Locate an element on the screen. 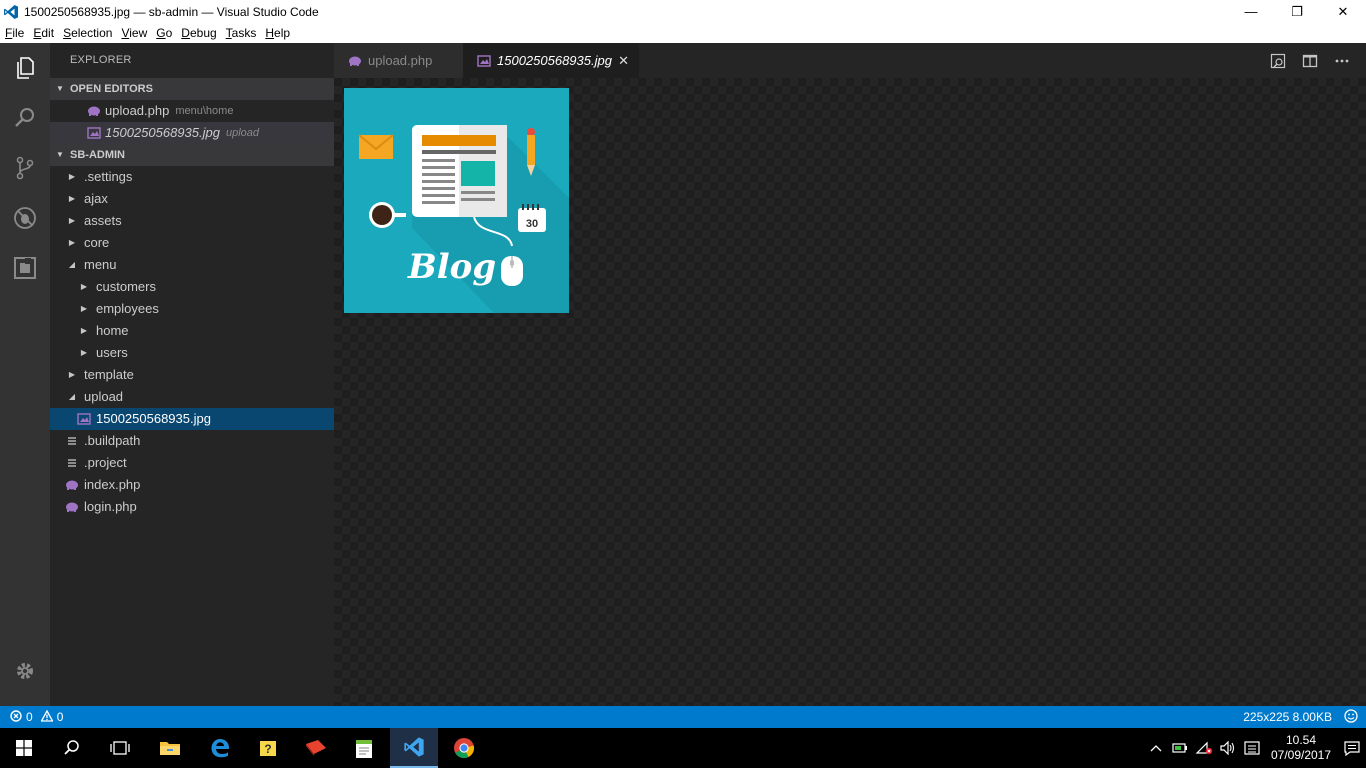 The image size is (1366, 768). tree-file: 1500250568935.jpg is located at coordinates (192, 419).